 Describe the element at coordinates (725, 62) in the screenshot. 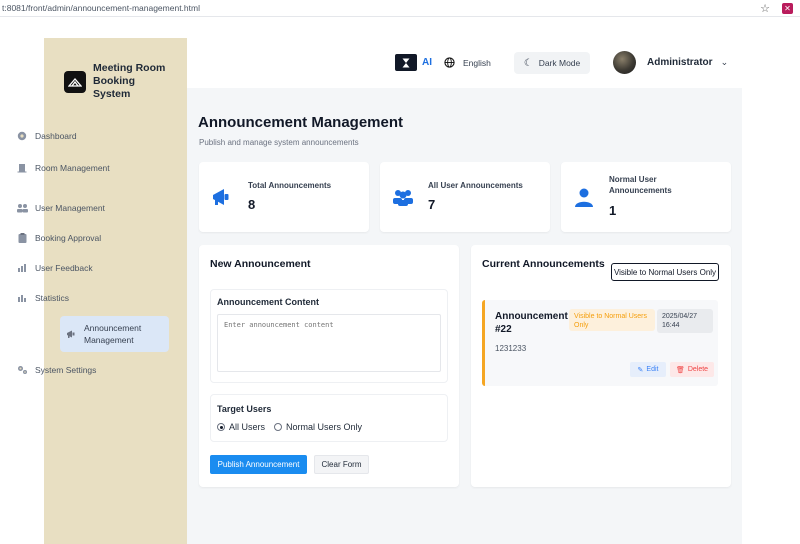

I see `chevron-down-icon: ⌄` at that location.